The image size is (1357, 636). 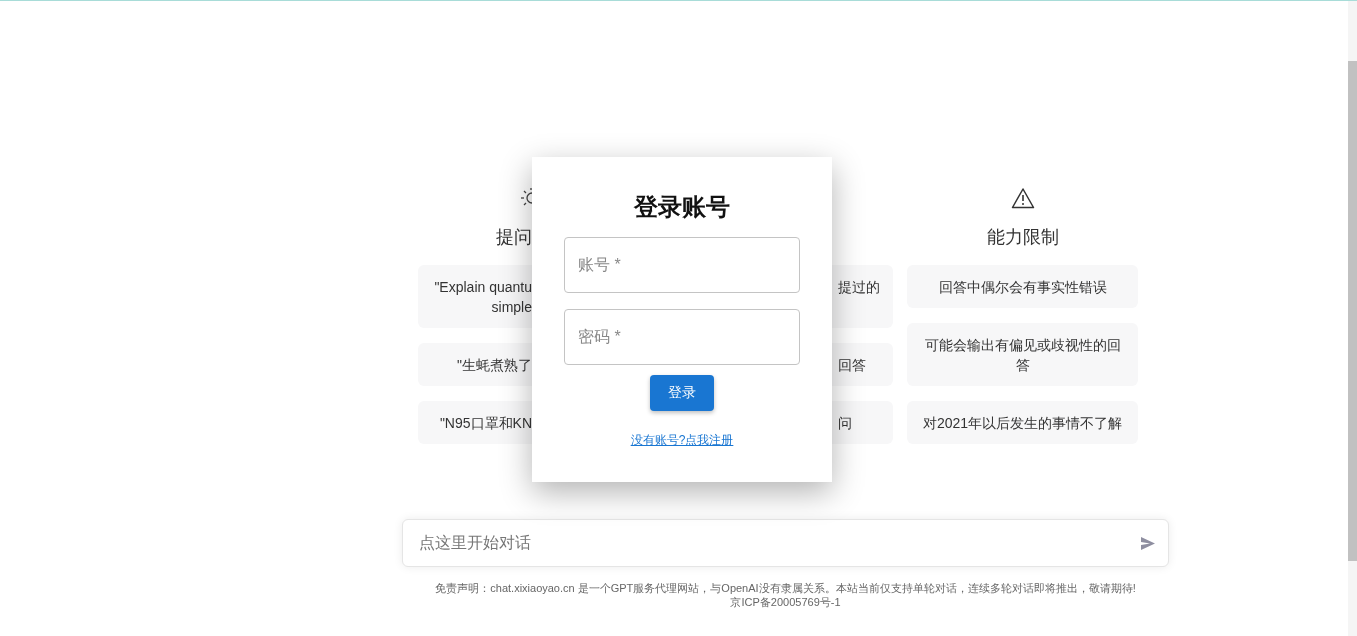 I want to click on footer-text: 免责声明：chat.xixiaoyao.cn 是一个GPT服务代理网站，与OpenAI没有隶属关系。本站当前仅支持单轮对话，连续多轮对话即将推出，敬请期待!, so click(x=785, y=588).